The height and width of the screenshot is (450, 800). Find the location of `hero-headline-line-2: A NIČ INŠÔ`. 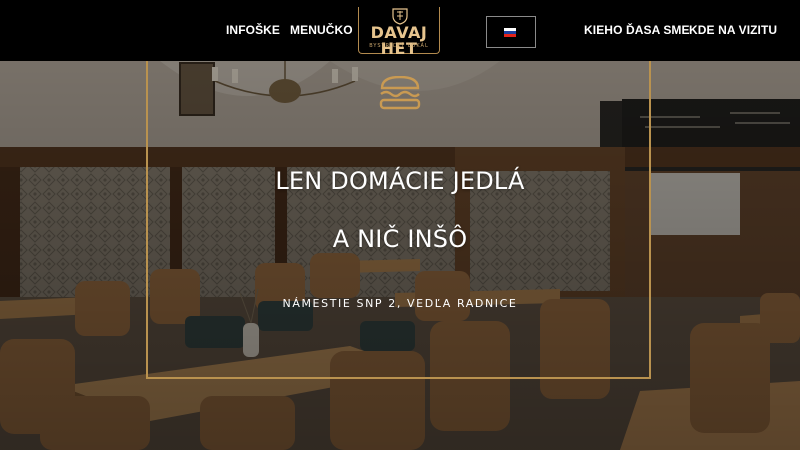

hero-headline-line-2: A NIČ INŠÔ is located at coordinates (400, 239).